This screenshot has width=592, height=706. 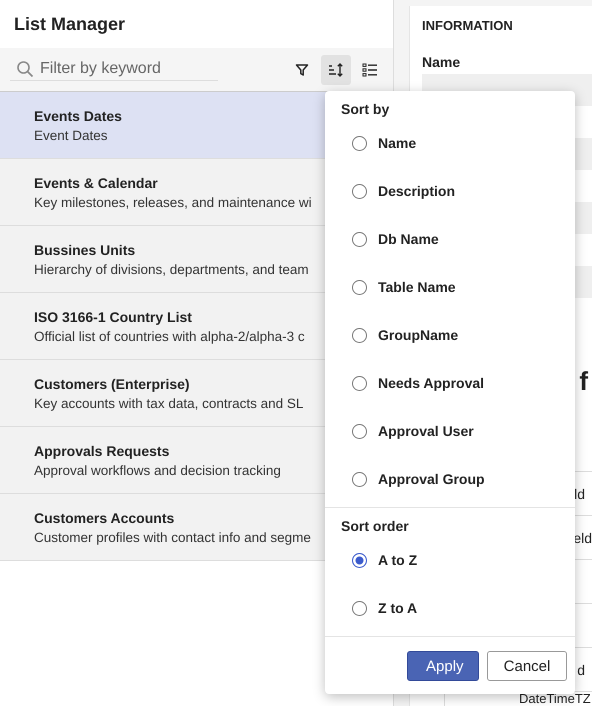 What do you see at coordinates (398, 608) in the screenshot?
I see `option-label: Z to A` at bounding box center [398, 608].